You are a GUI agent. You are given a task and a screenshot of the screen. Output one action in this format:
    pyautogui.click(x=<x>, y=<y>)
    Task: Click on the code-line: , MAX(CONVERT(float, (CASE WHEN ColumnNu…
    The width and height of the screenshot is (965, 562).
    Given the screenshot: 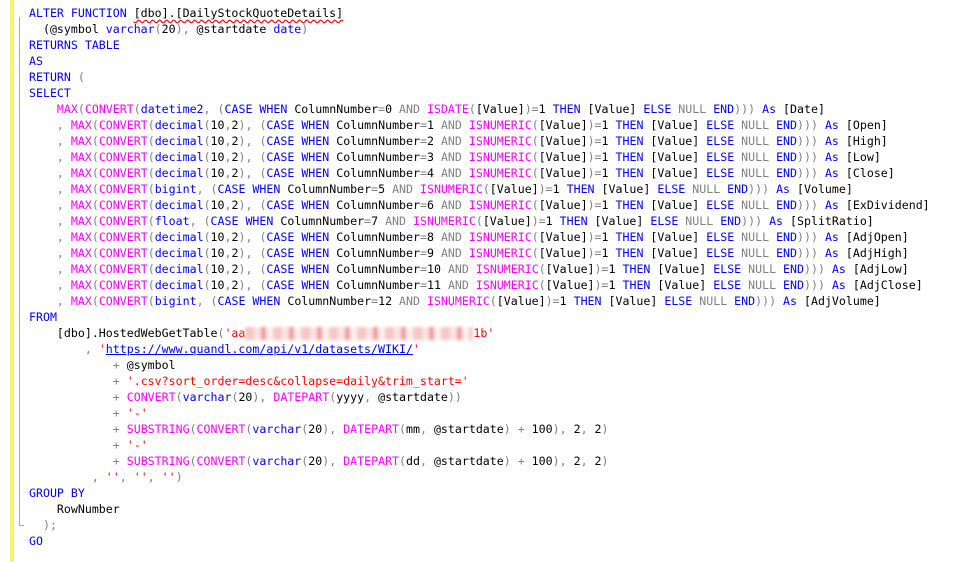 What is the action you would take?
    pyautogui.click(x=494, y=221)
    